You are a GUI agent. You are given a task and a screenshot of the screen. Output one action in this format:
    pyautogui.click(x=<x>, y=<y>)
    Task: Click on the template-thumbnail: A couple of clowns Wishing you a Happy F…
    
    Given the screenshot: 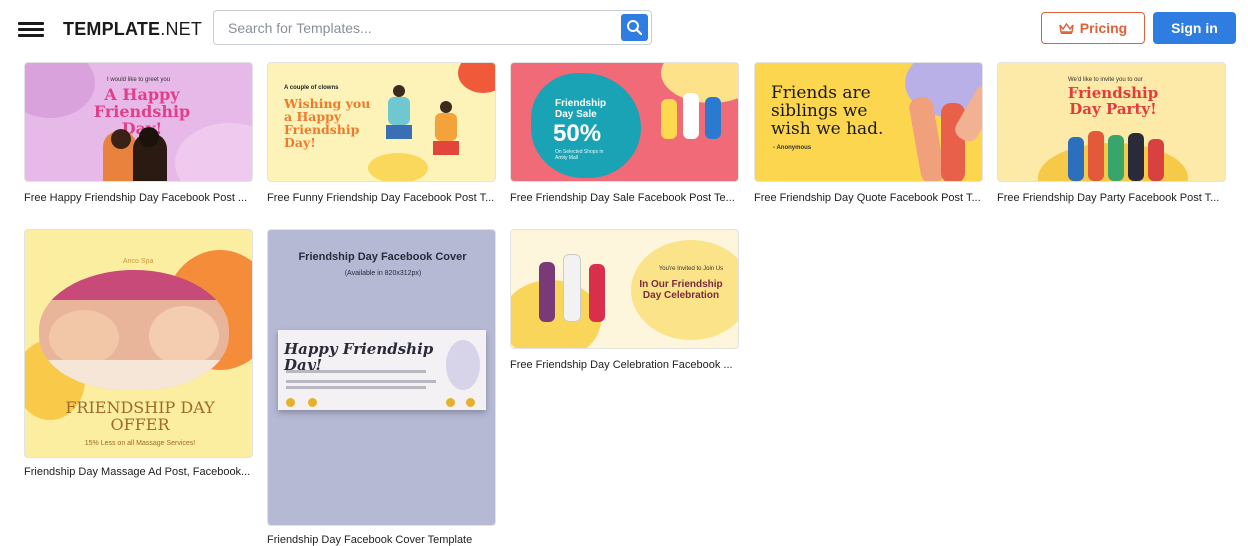 What is the action you would take?
    pyautogui.click(x=381, y=122)
    